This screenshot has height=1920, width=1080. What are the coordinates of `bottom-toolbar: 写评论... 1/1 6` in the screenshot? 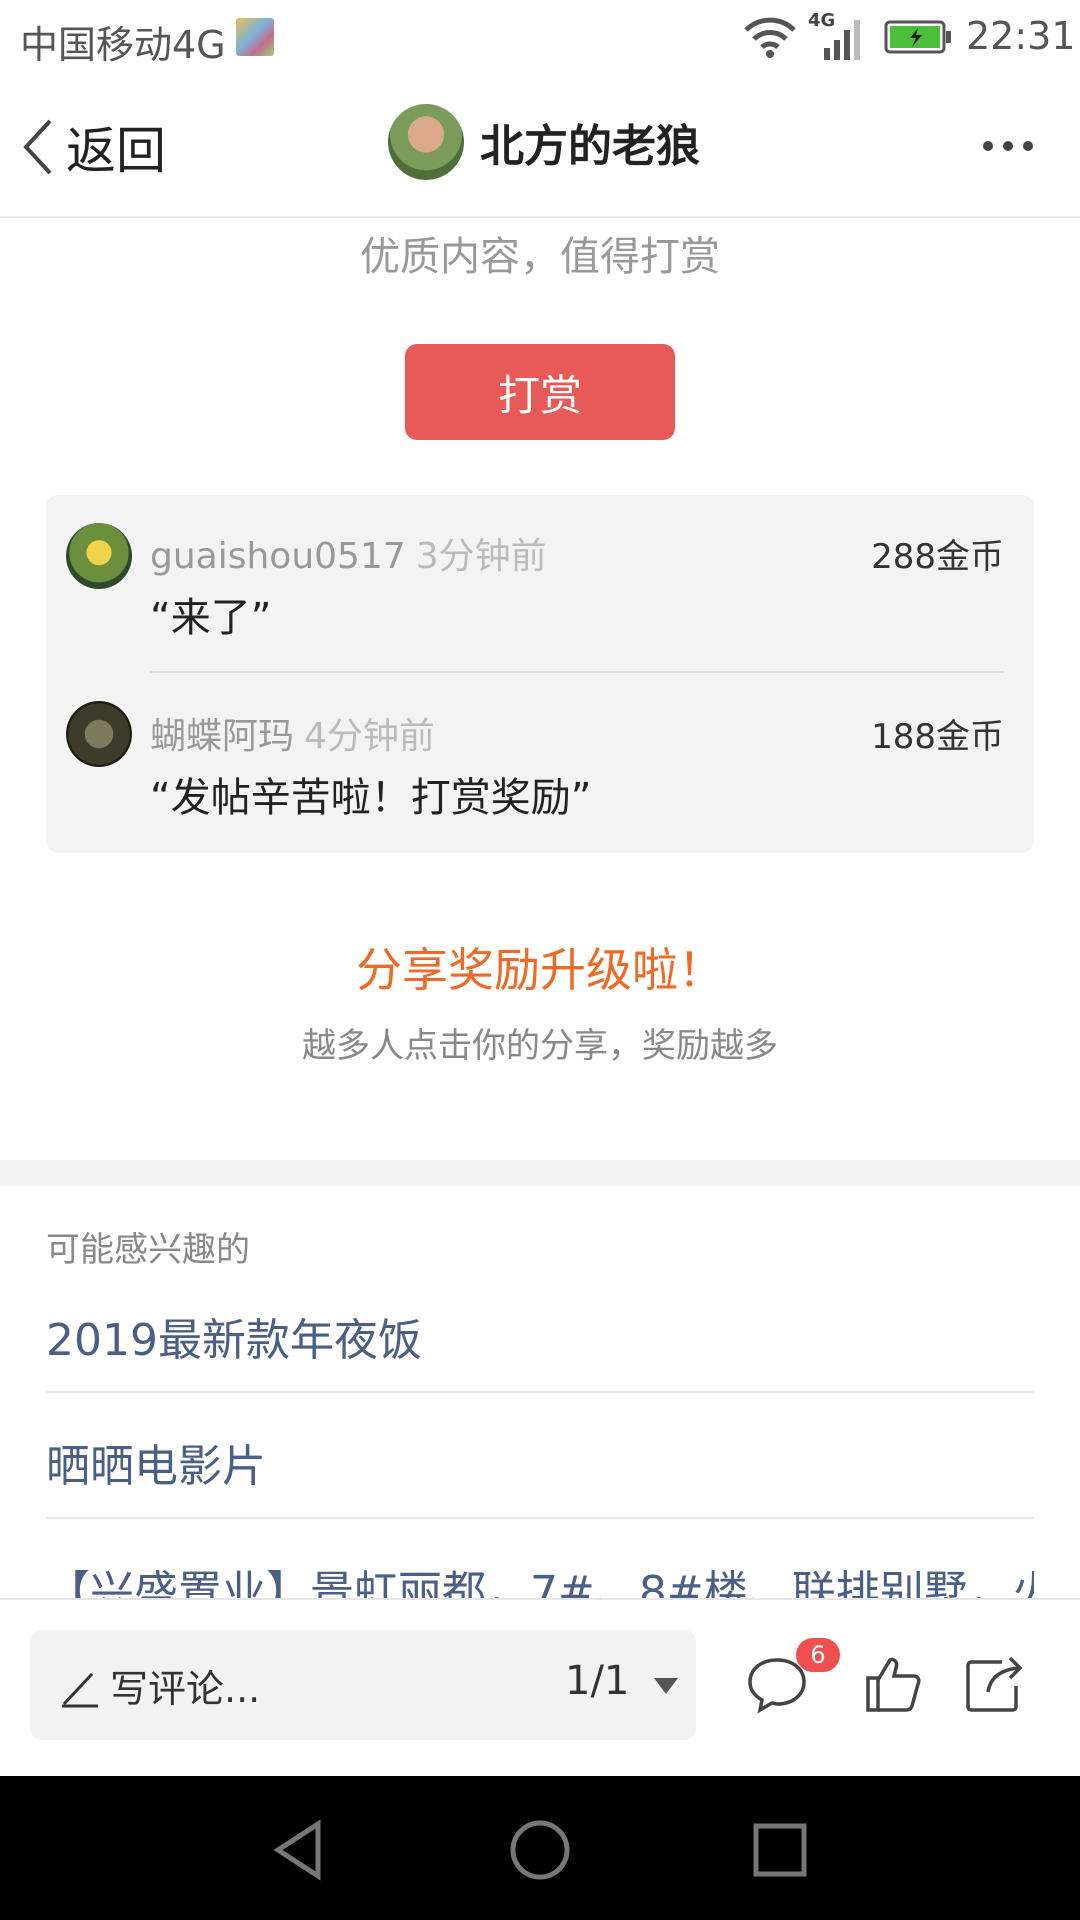 It's located at (540, 1688).